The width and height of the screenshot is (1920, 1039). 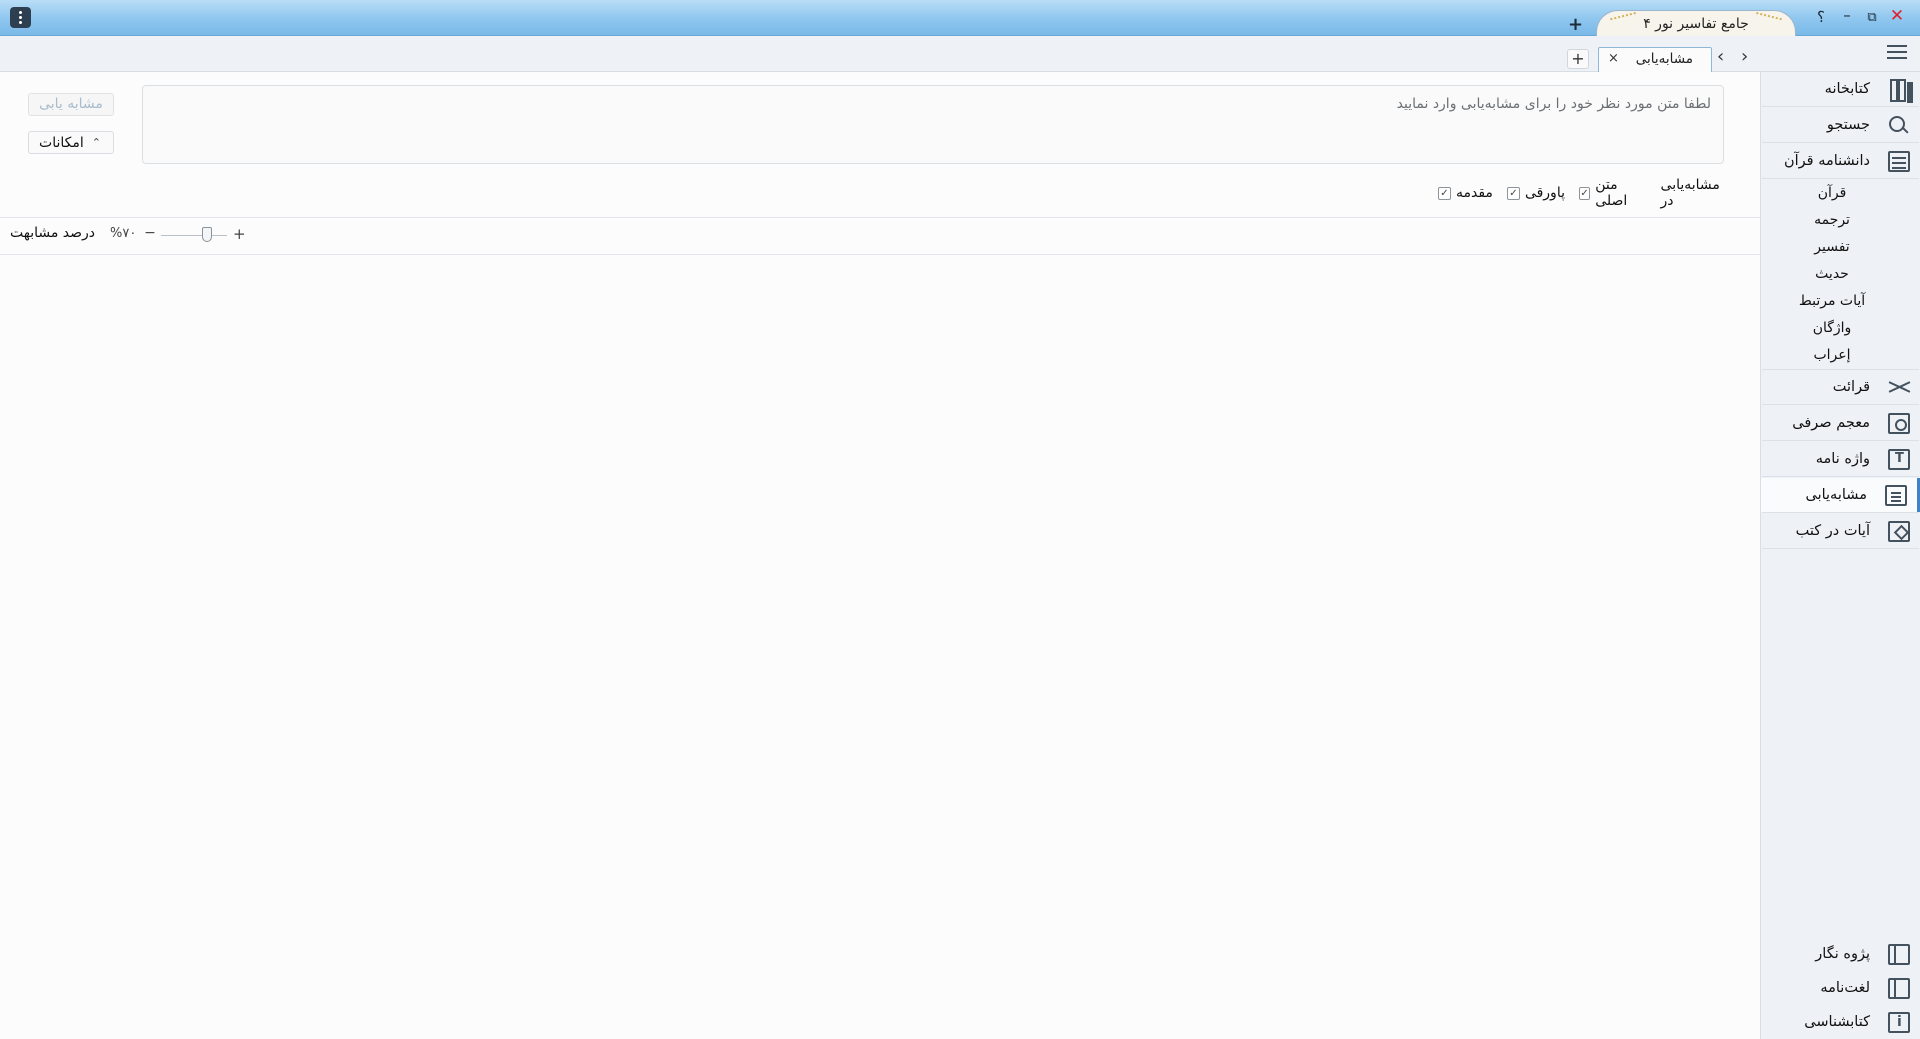 I want to click on research-notes-icon, so click(x=1899, y=954).